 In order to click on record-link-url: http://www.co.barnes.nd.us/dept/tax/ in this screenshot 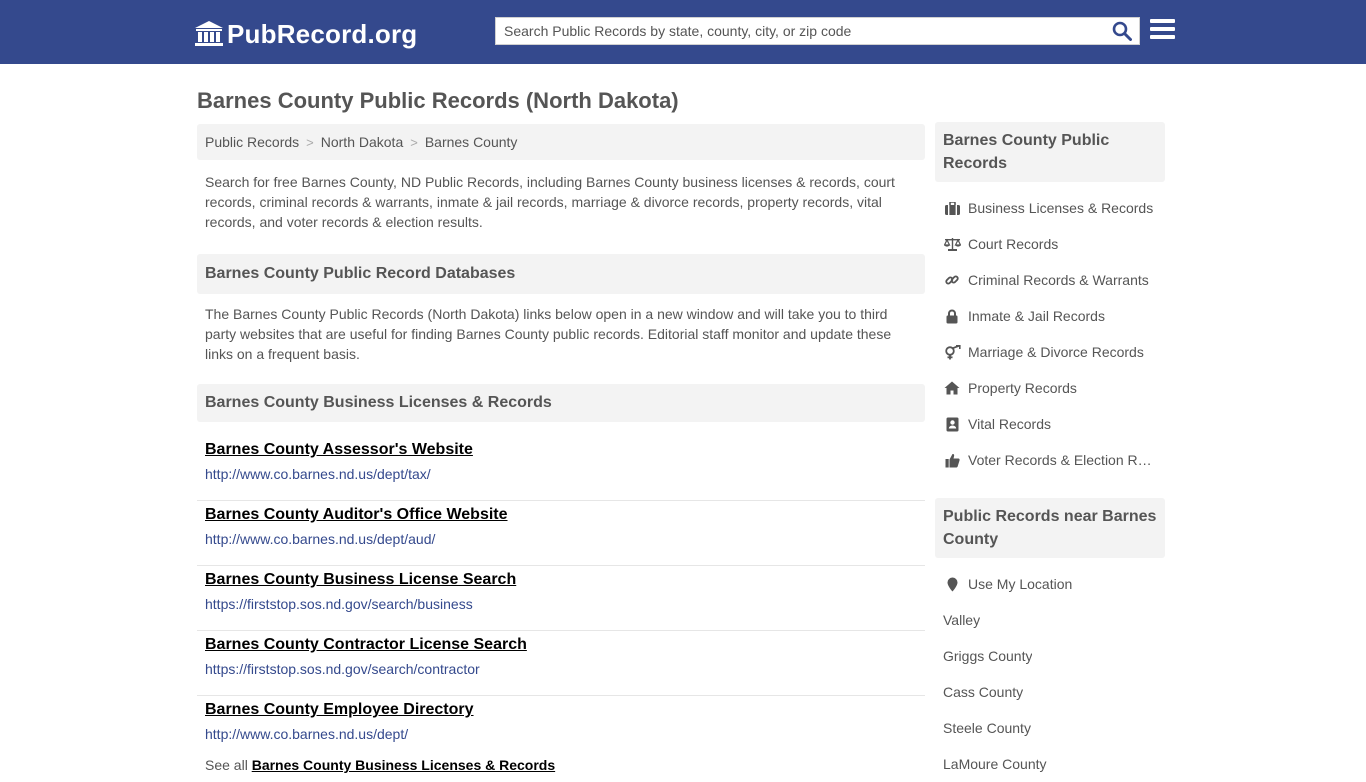, I will do `click(318, 474)`.